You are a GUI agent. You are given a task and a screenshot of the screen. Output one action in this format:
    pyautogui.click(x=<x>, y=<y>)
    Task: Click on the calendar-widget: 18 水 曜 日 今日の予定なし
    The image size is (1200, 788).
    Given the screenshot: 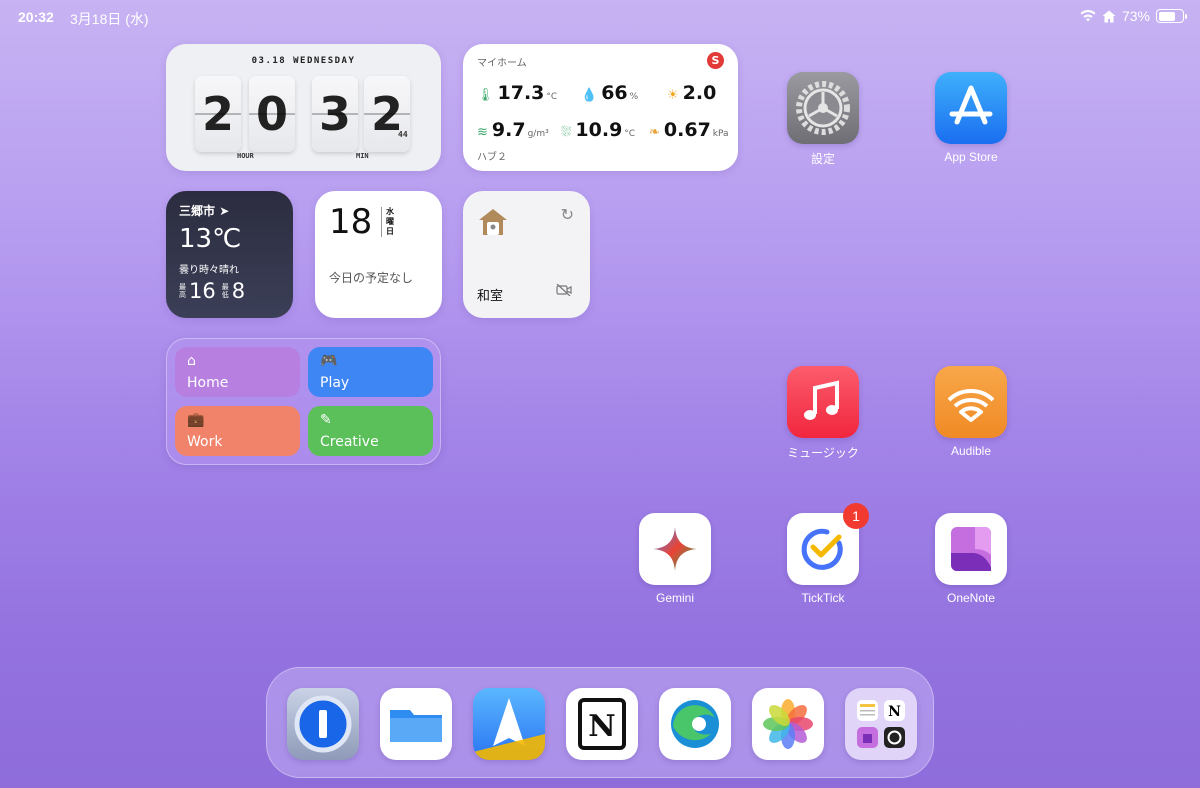 What is the action you would take?
    pyautogui.click(x=378, y=254)
    